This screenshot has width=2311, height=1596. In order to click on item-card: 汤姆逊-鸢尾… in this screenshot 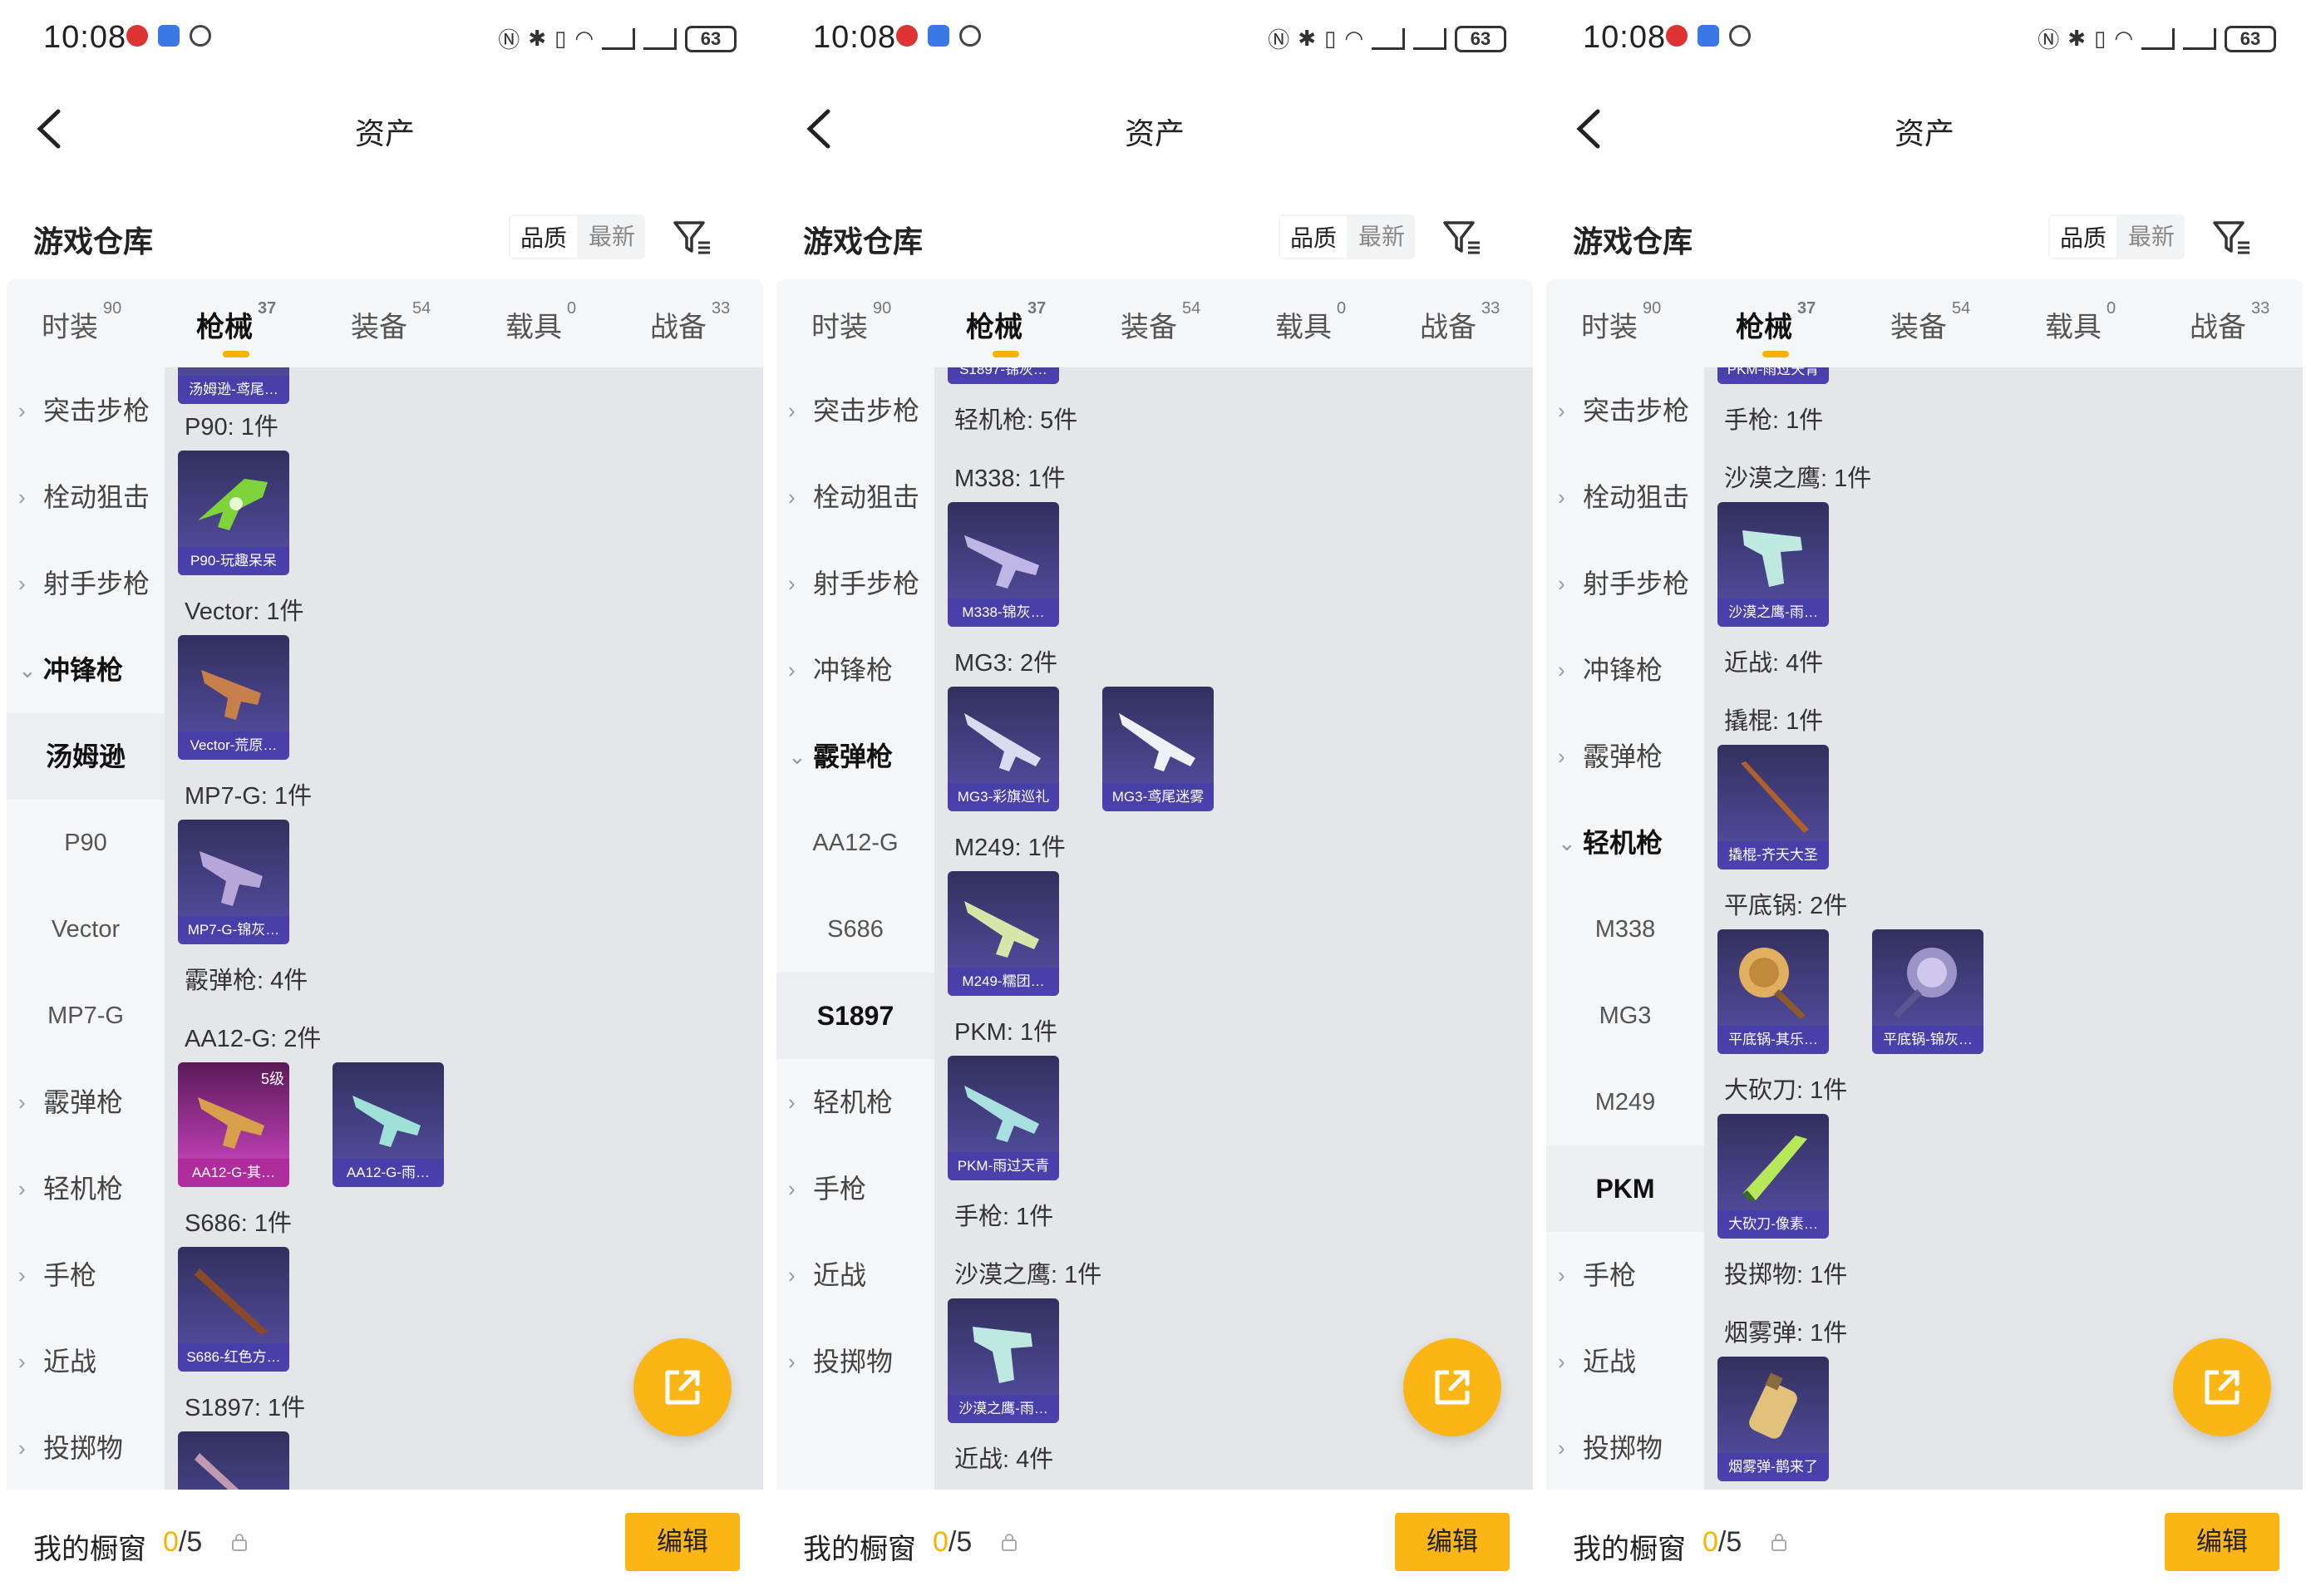, I will do `click(234, 385)`.